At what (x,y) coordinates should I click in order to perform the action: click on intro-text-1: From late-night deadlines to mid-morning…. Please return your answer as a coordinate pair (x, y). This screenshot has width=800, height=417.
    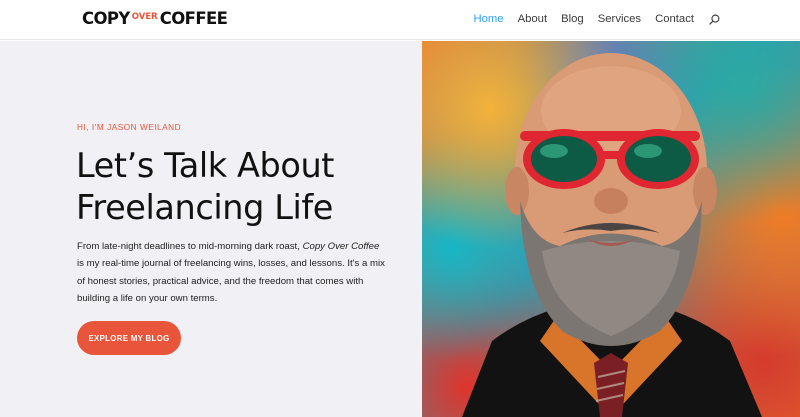
    Looking at the image, I should click on (188, 246).